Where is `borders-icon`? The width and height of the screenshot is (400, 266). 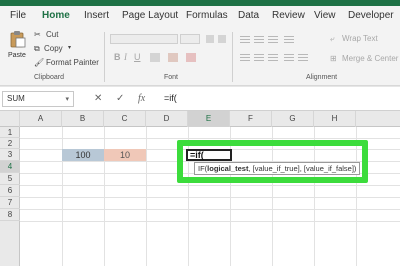 borders-icon is located at coordinates (155, 57).